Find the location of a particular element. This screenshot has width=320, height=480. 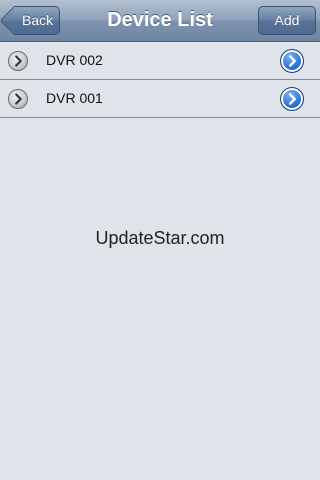

watermark-text: UpdateStar.com is located at coordinates (160, 238).